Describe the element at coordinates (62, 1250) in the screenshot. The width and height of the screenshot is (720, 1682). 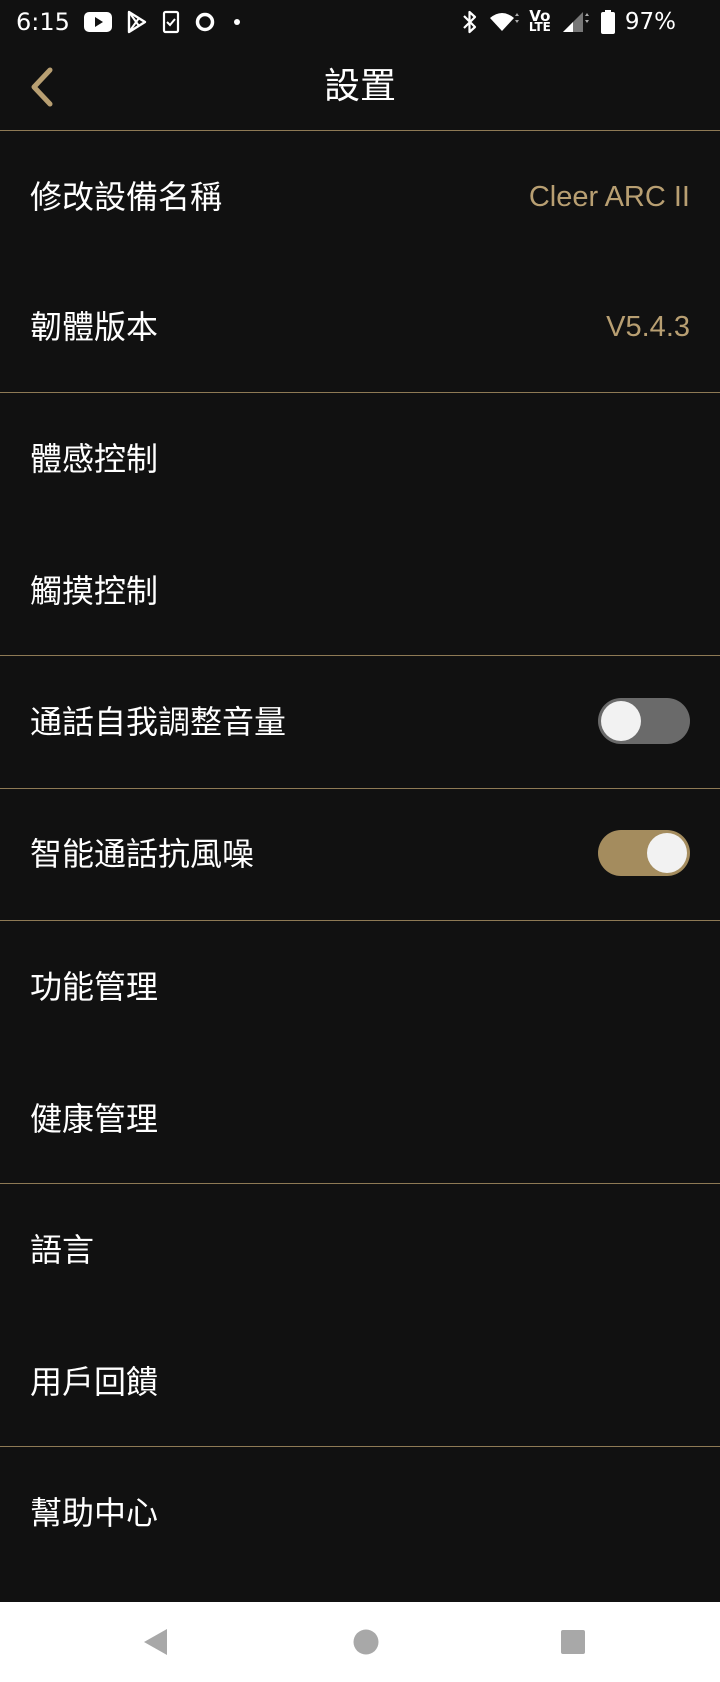
I see `language-label: 語言` at that location.